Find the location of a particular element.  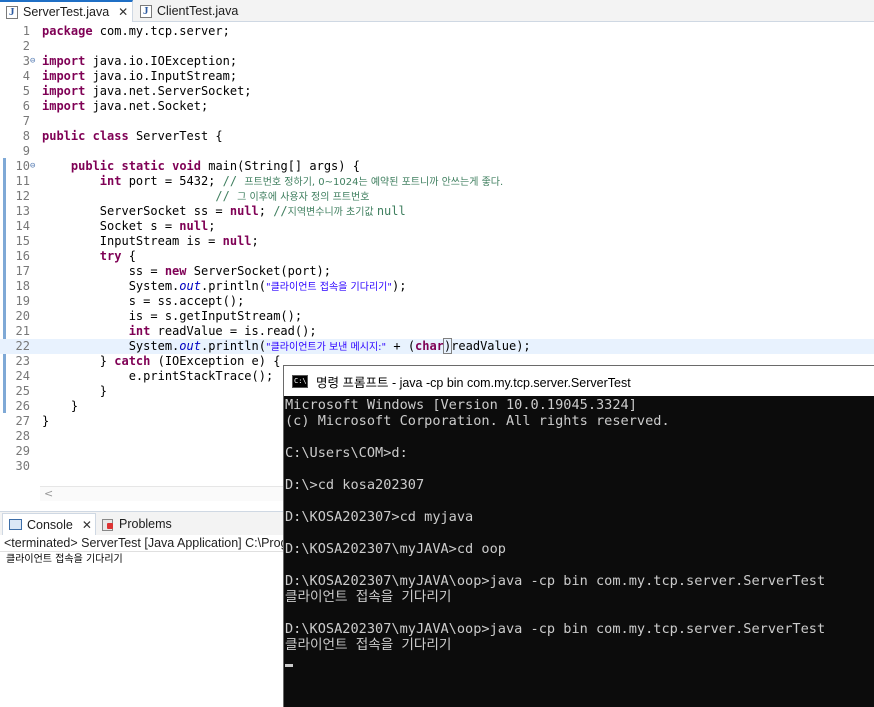

tab-label: Problems is located at coordinates (145, 524).